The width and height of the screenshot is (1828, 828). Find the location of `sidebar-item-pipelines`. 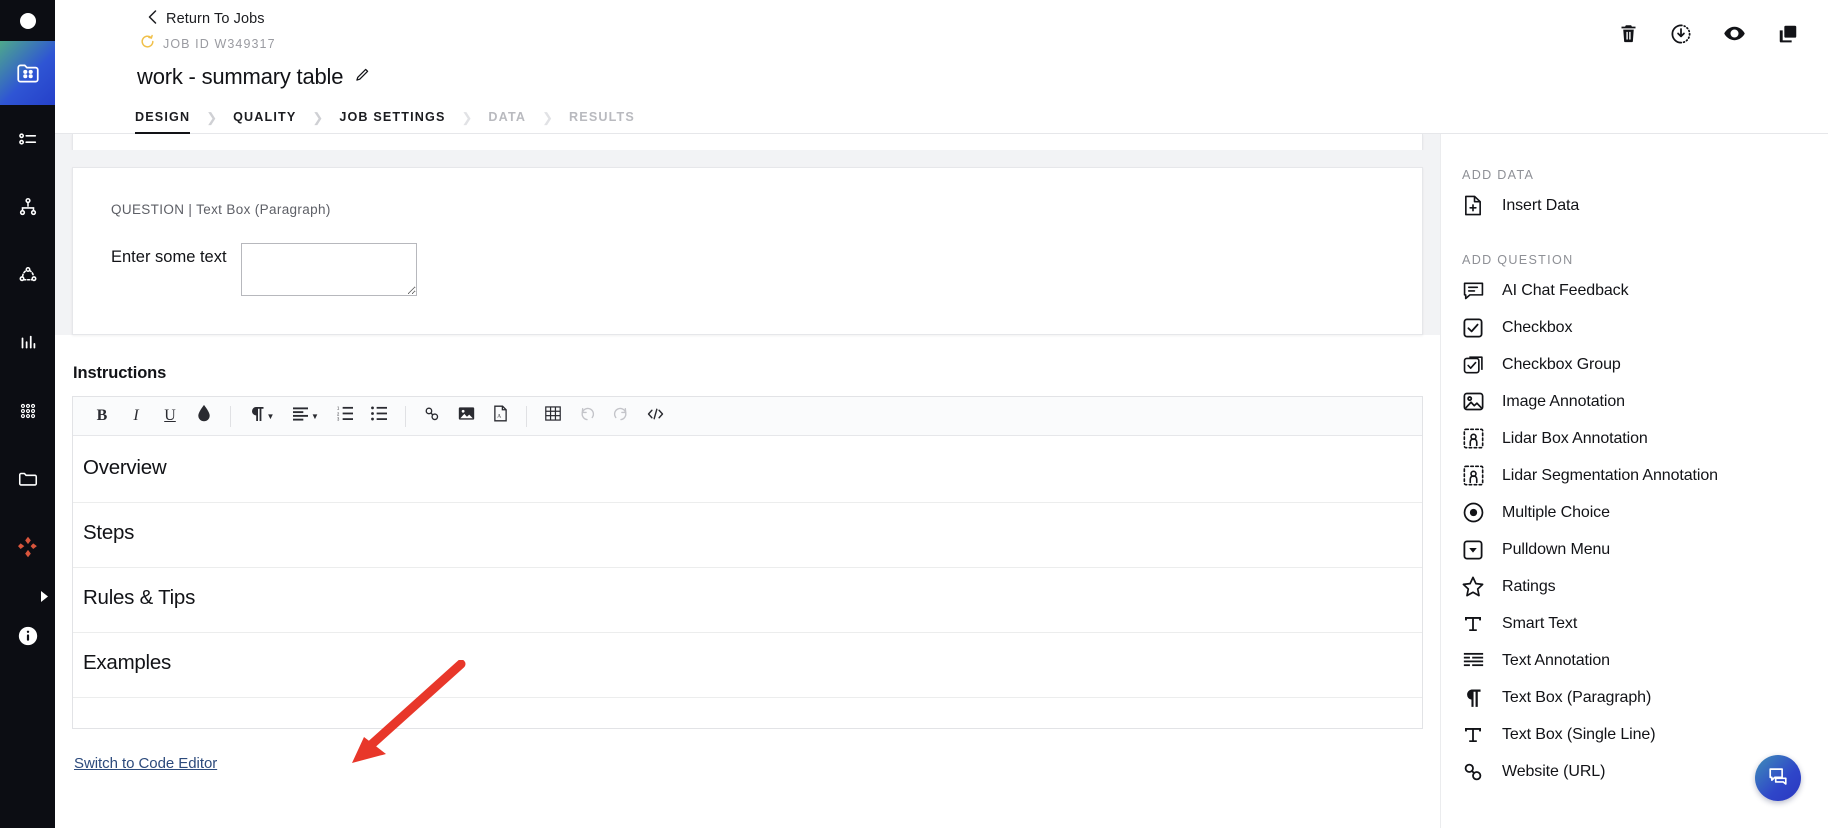

sidebar-item-pipelines is located at coordinates (27, 275).